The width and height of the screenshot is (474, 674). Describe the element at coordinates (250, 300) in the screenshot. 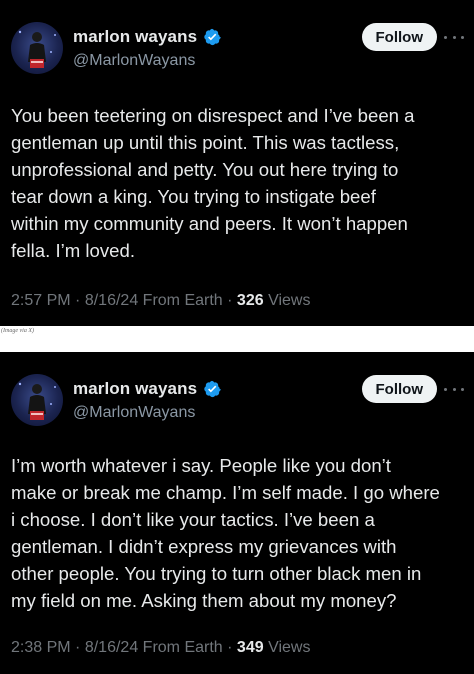

I see `views-count: 326` at that location.